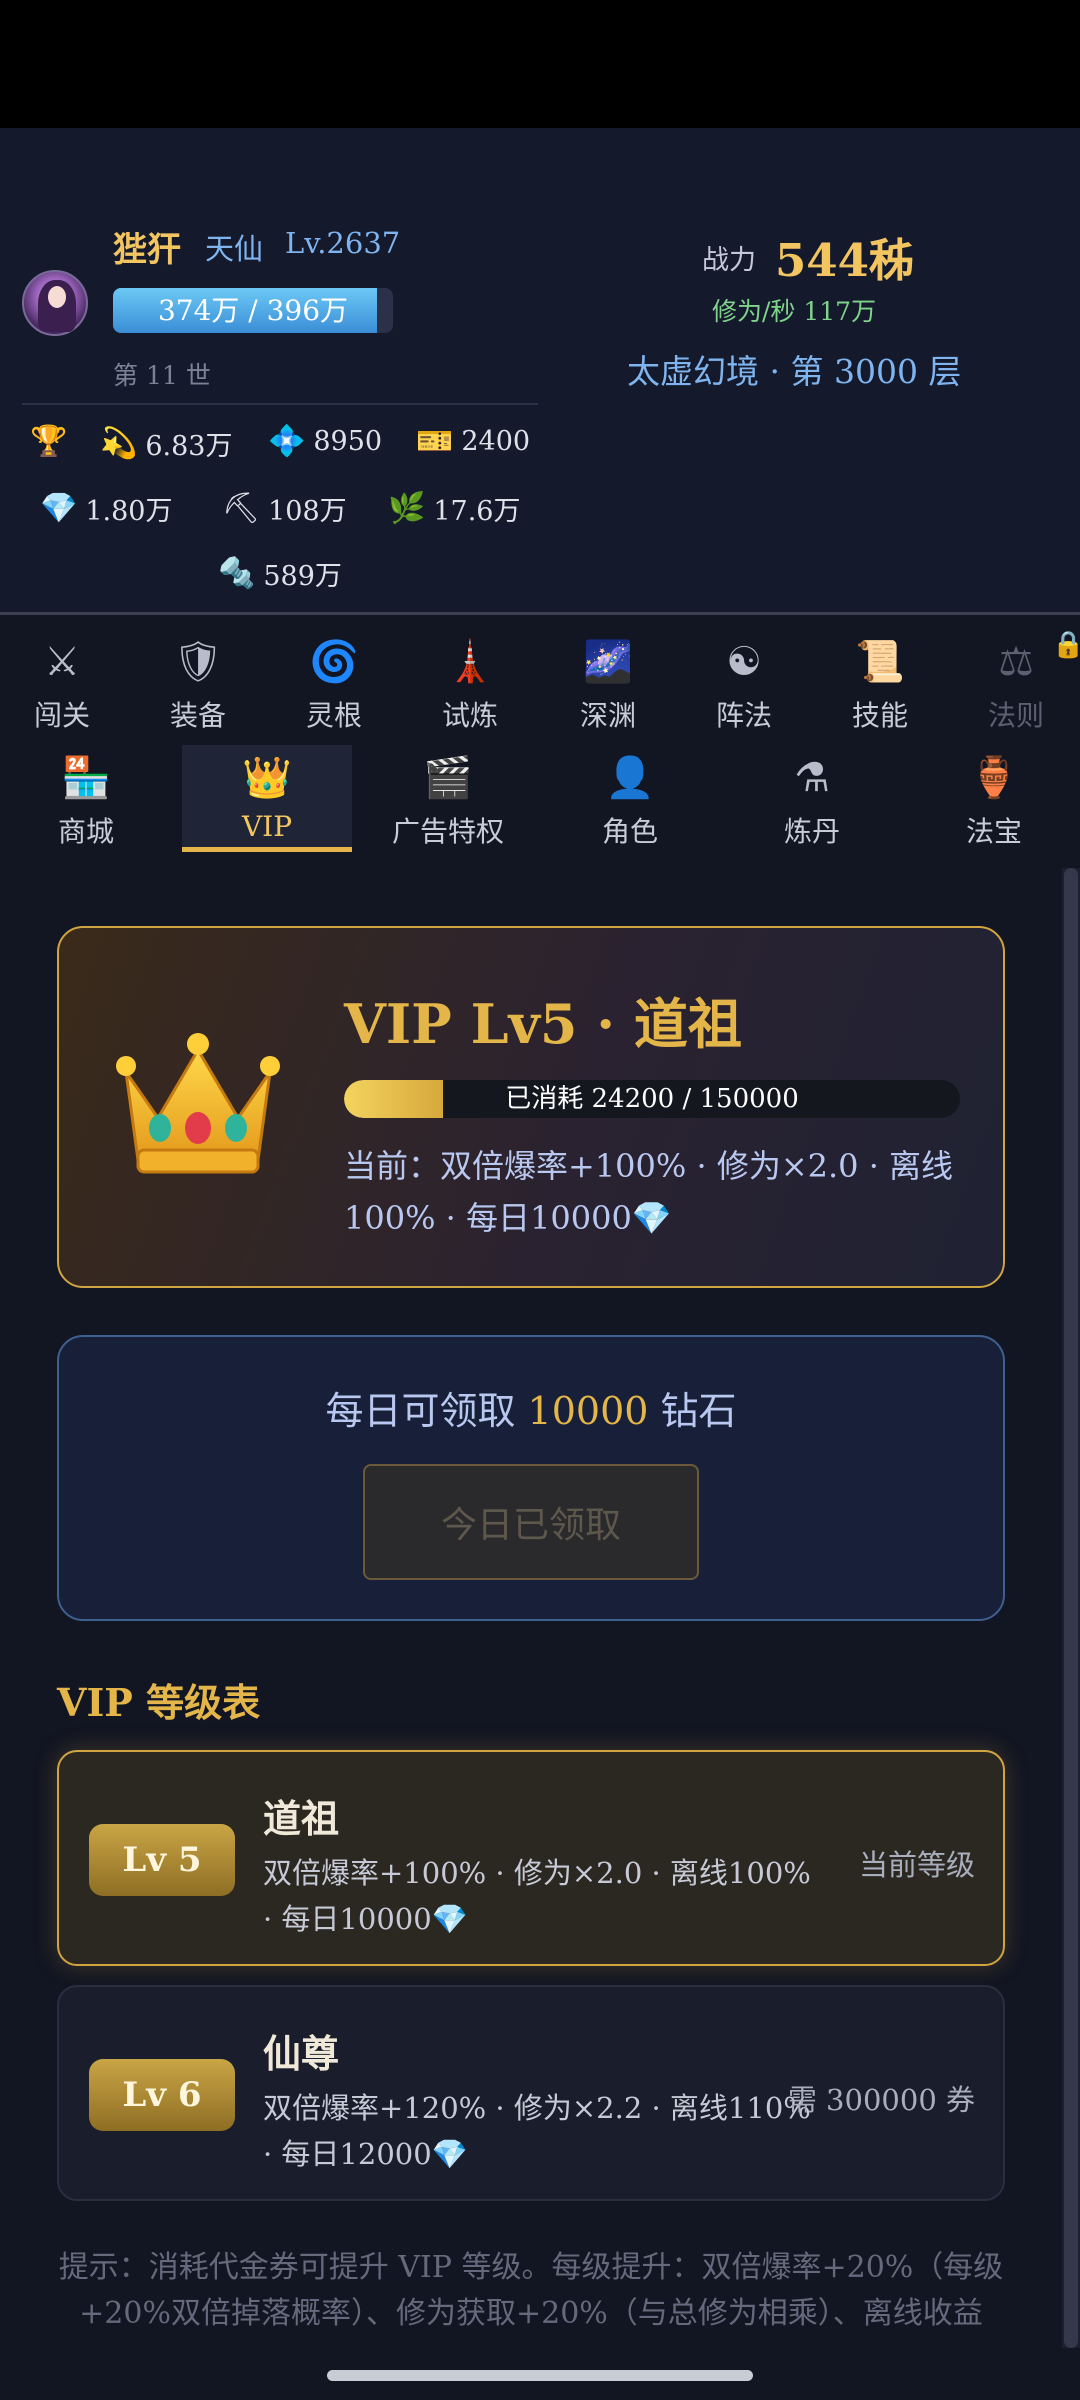  Describe the element at coordinates (607, 715) in the screenshot. I see `nav-label: 深渊` at that location.